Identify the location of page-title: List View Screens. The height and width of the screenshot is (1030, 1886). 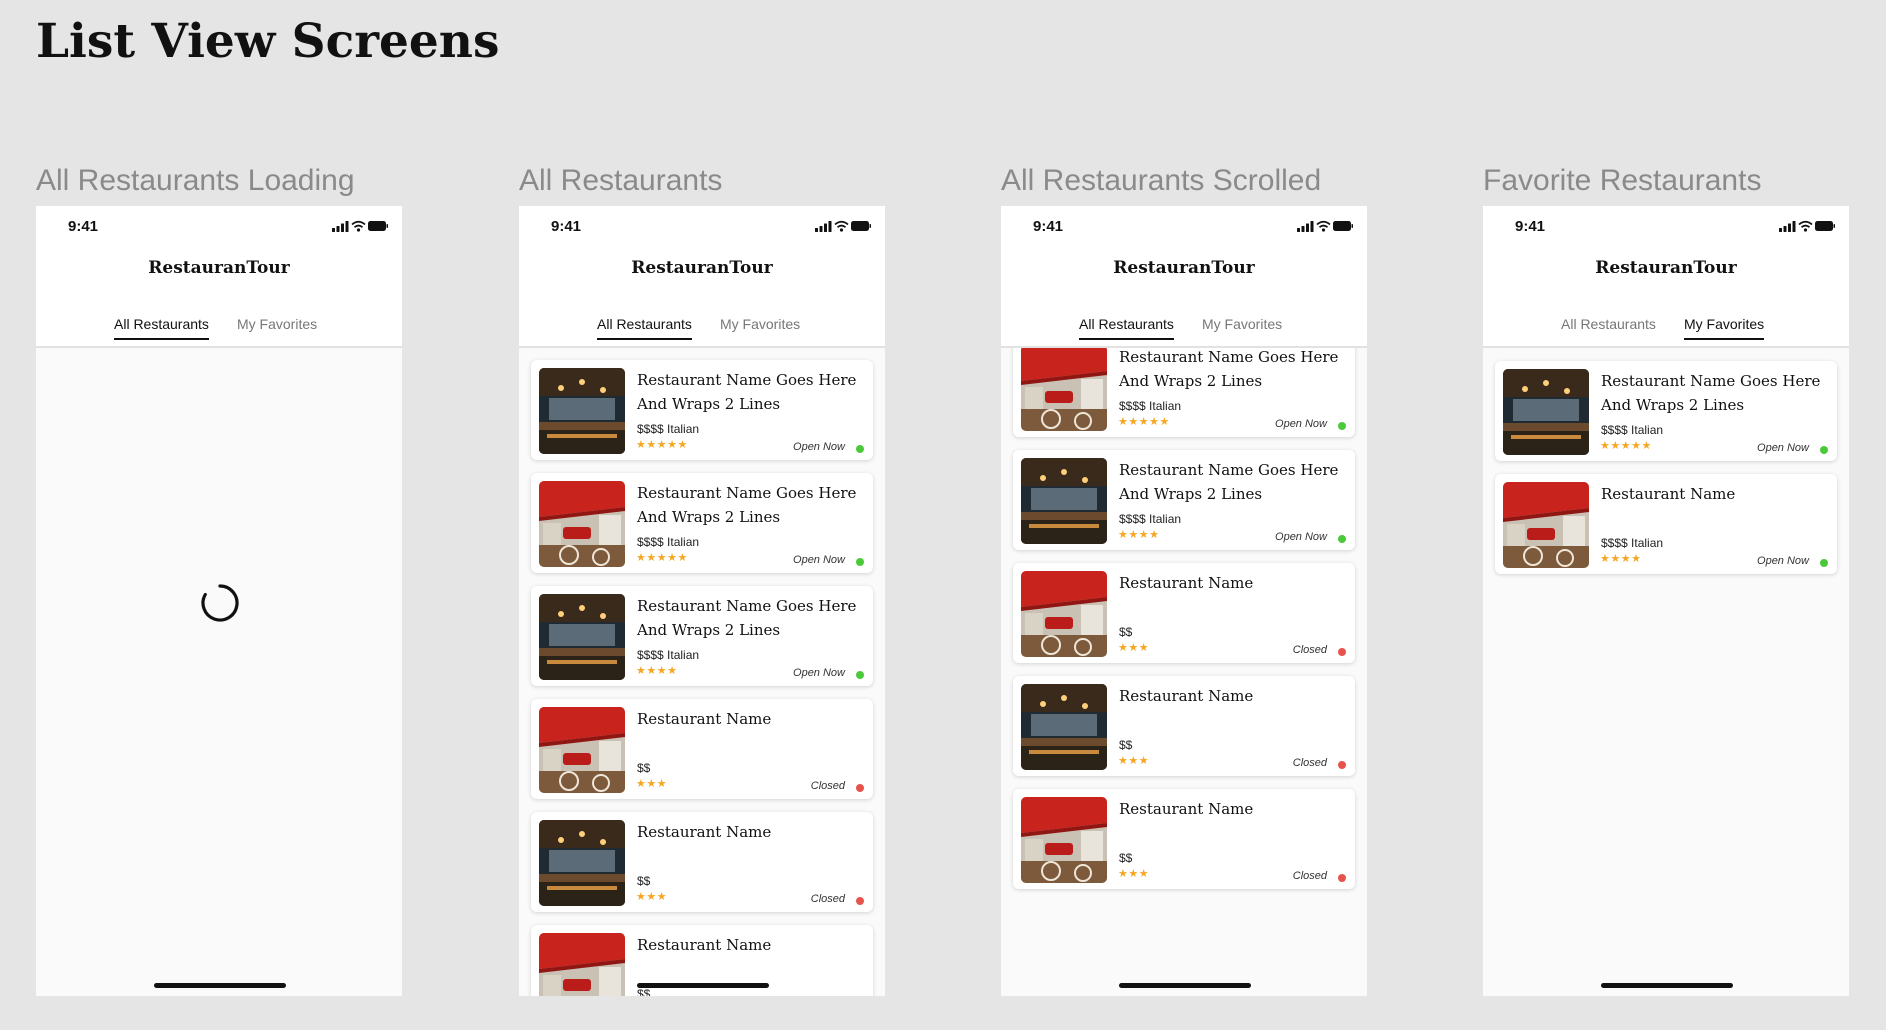
(268, 41).